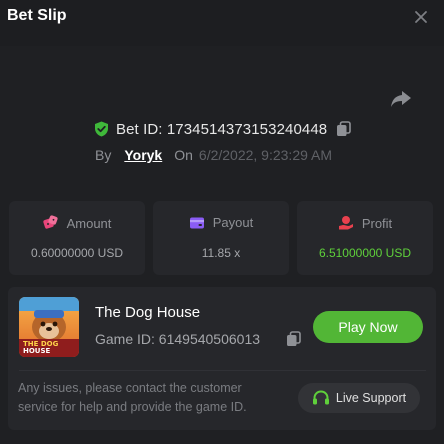 The height and width of the screenshot is (444, 444). I want to click on headset-icon, so click(320, 397).